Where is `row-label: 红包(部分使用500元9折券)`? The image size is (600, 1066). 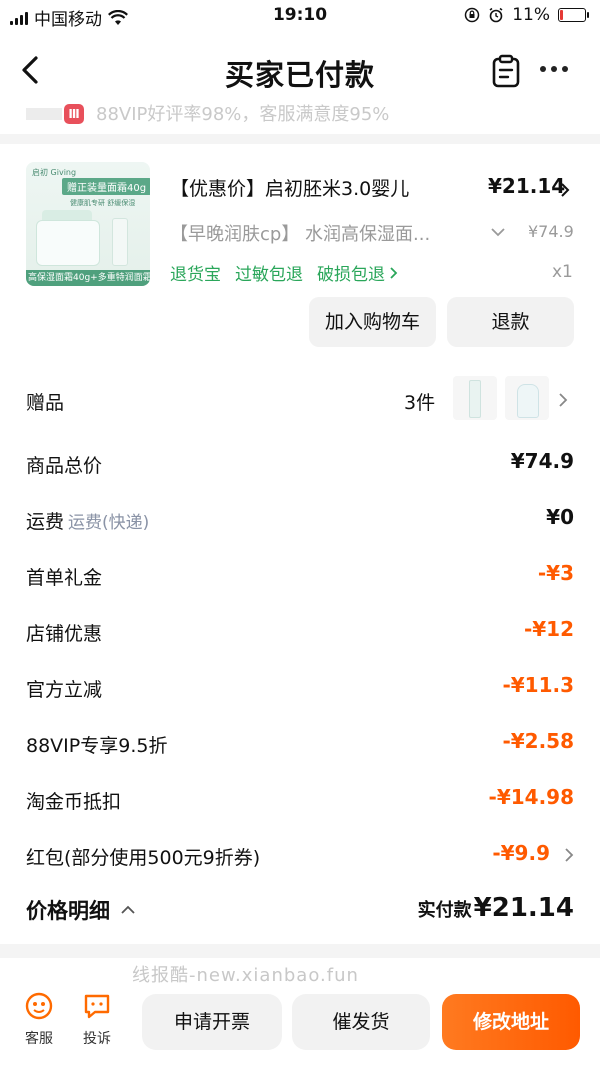 row-label: 红包(部分使用500元9折券) is located at coordinates (143, 858).